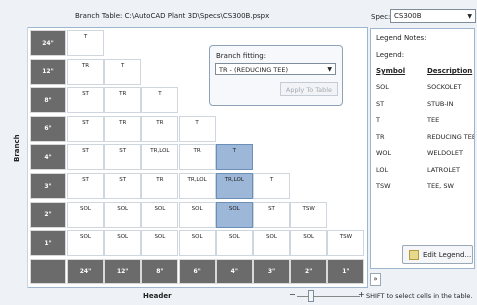 The width and height of the screenshot is (477, 305). I want to click on spec-value: CS300B, so click(408, 16).